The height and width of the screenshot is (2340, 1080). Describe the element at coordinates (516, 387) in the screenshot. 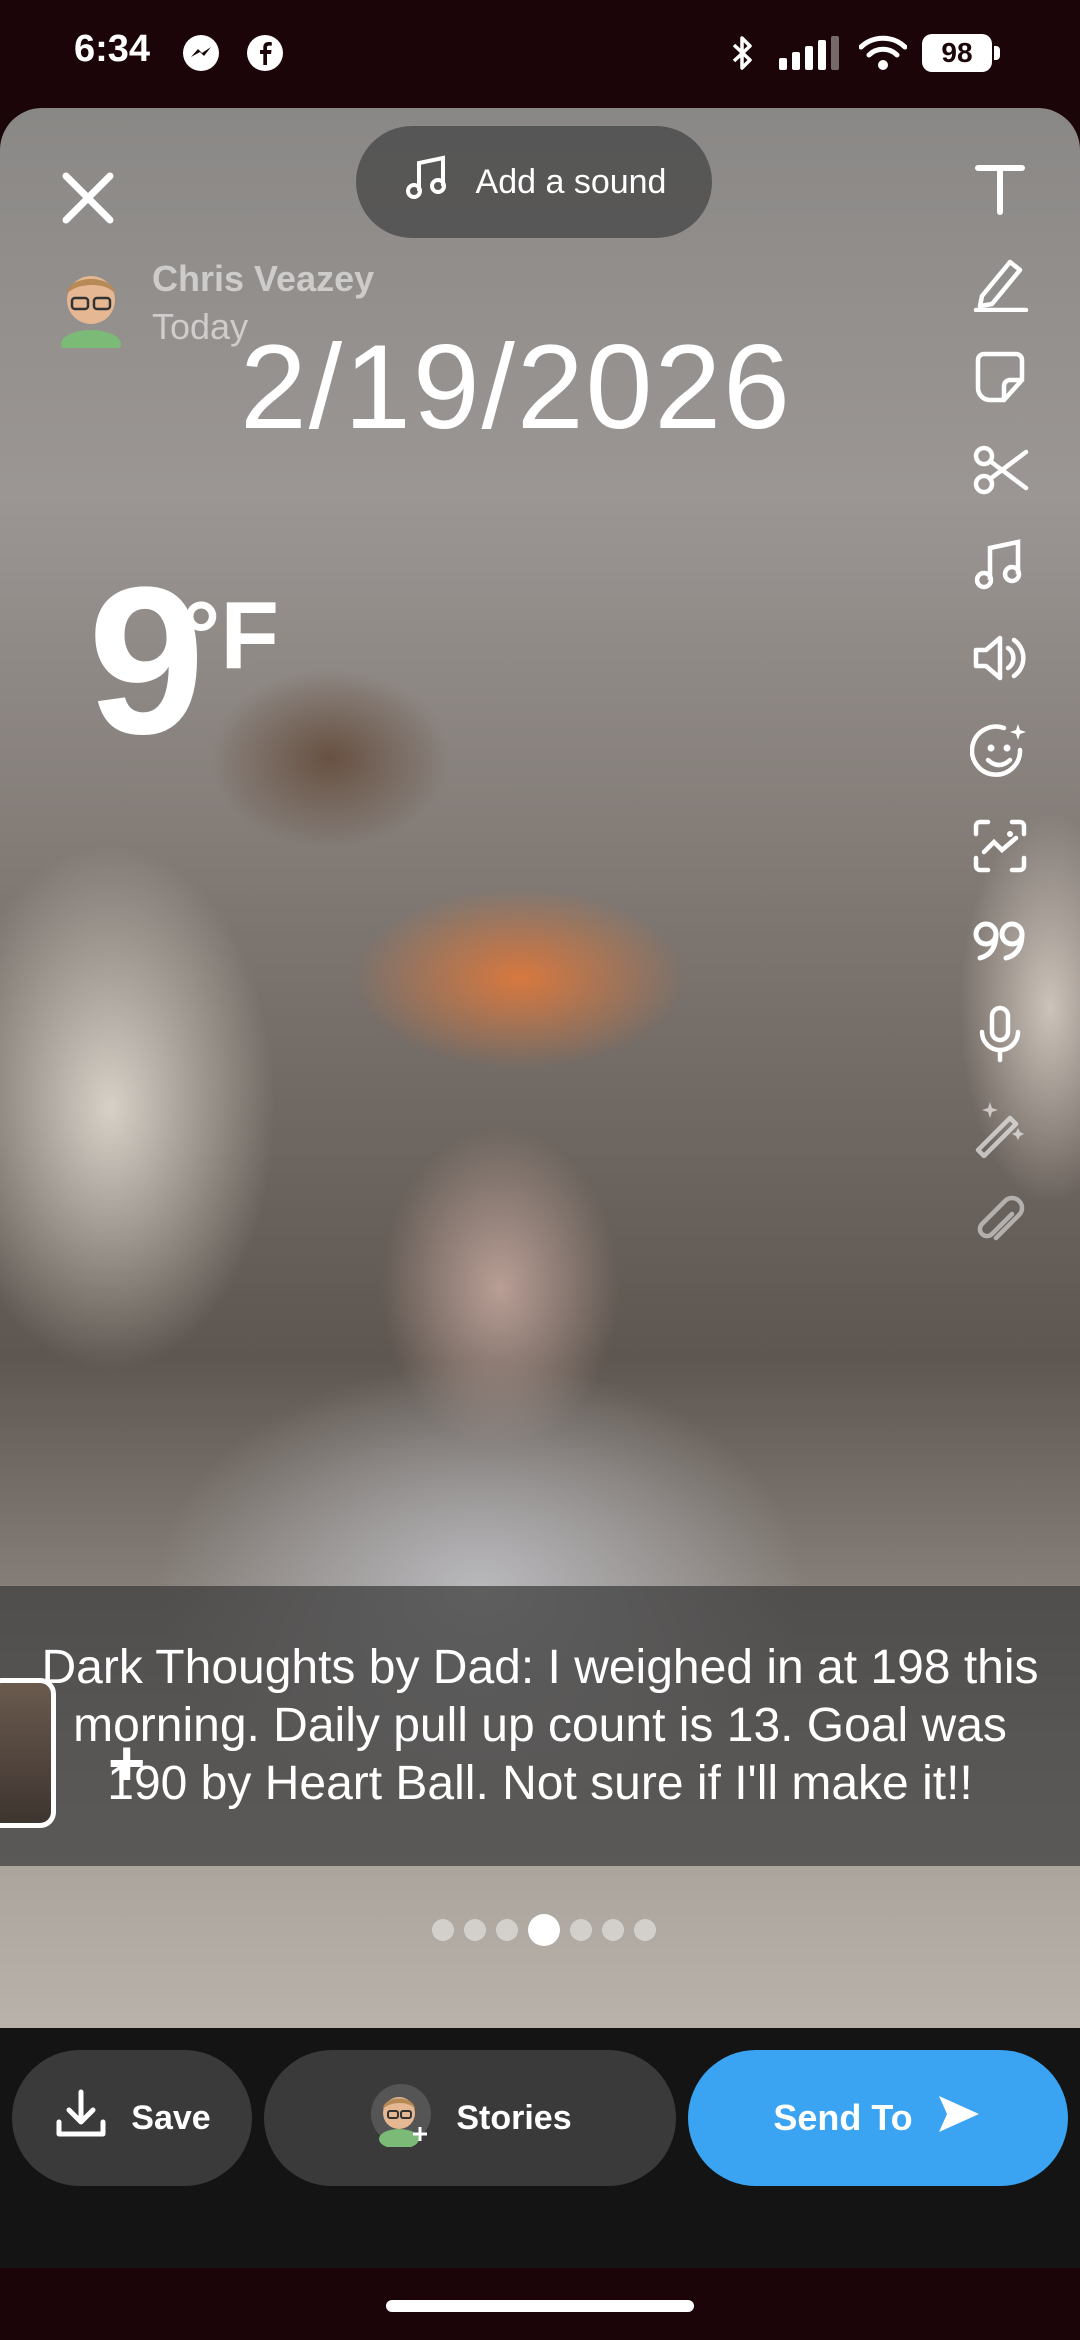

I see `date-sticker: 2/19/2026` at that location.